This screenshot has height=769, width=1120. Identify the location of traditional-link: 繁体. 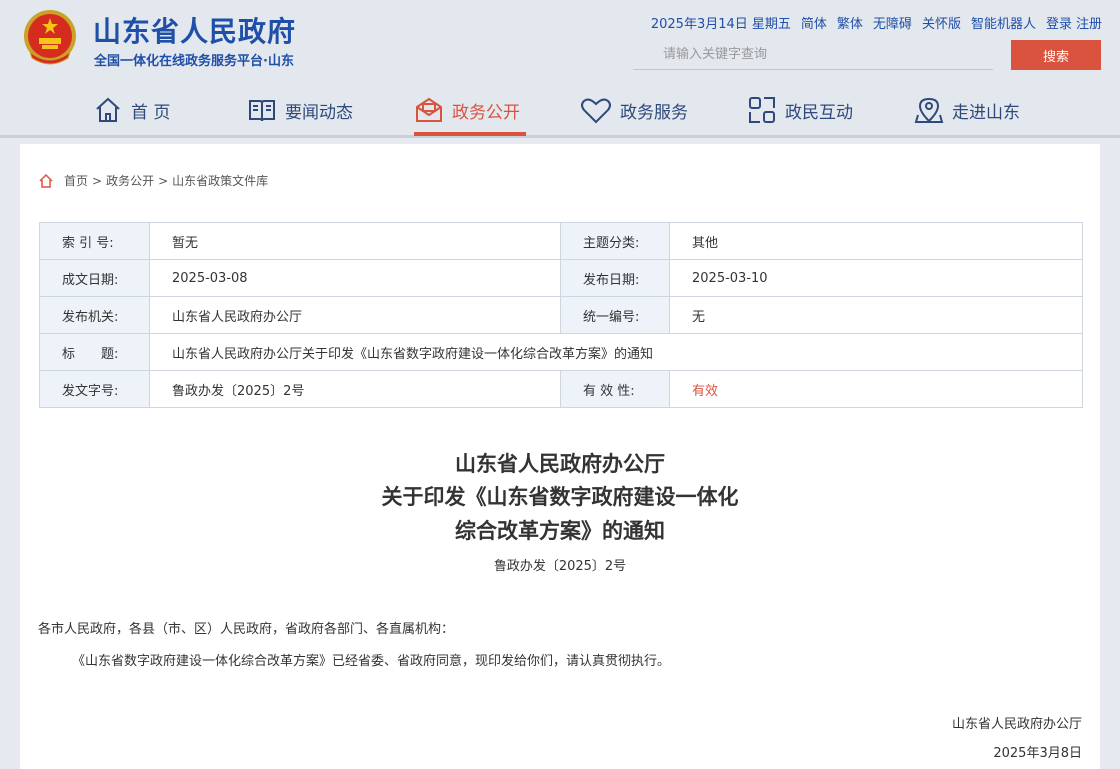
(850, 22).